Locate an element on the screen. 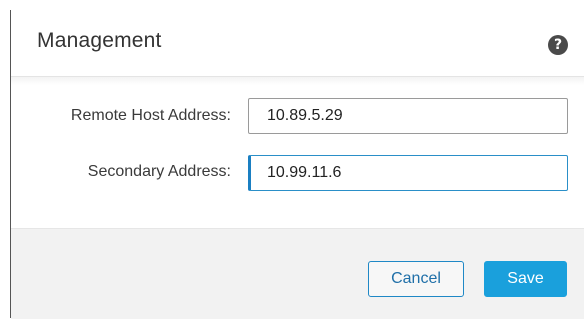 The height and width of the screenshot is (319, 584). header-divider is located at coordinates (297, 80).